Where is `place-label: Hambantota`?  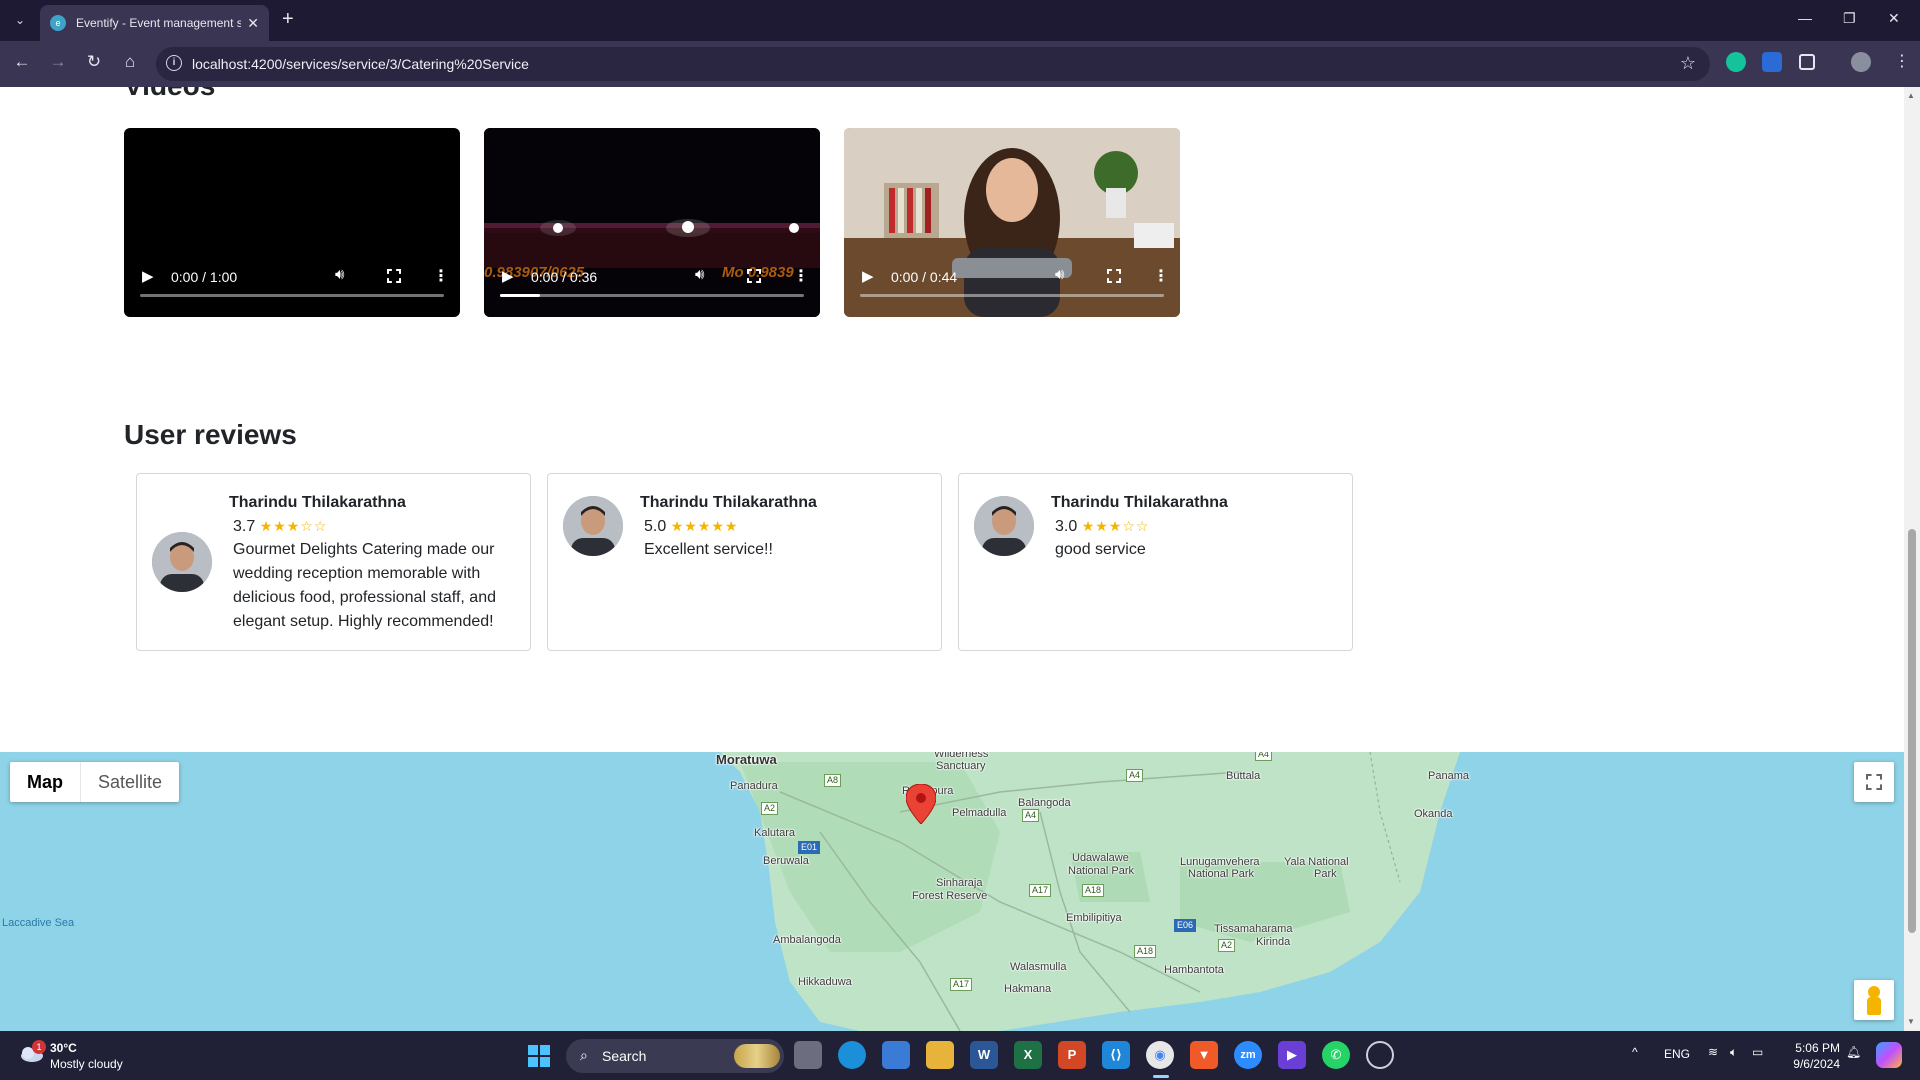 place-label: Hambantota is located at coordinates (1194, 970).